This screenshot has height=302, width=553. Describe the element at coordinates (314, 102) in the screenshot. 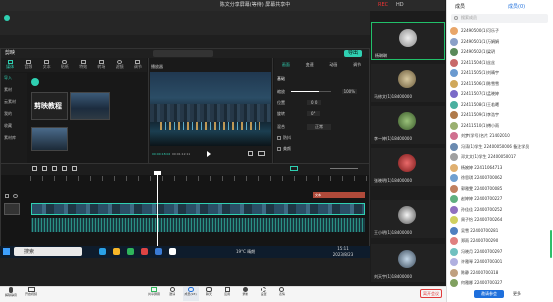

I see `position-value: 0 0` at that location.